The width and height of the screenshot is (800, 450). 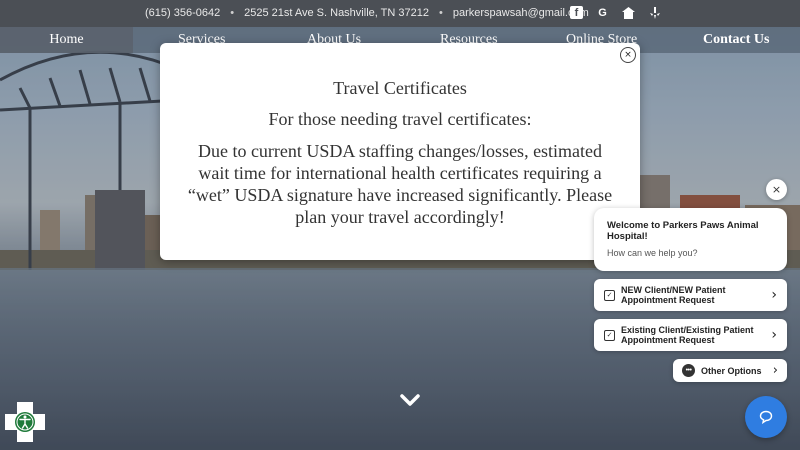 I want to click on nav-home: Home, so click(x=66, y=40).